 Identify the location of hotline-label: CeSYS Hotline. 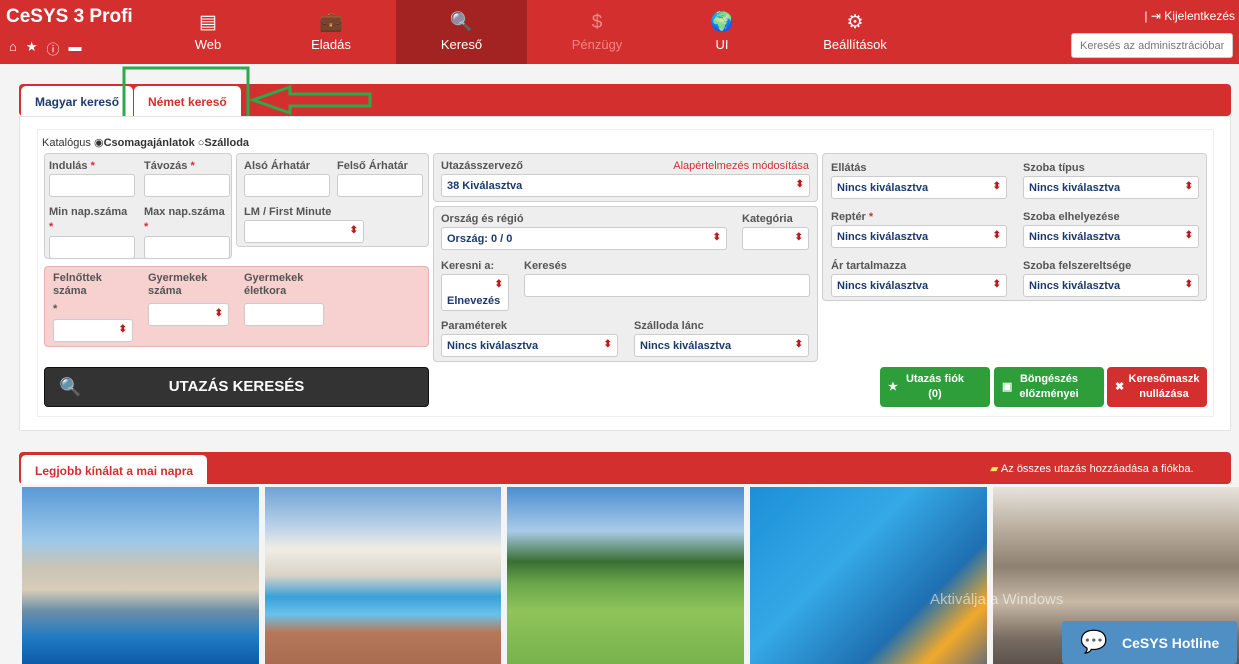
(1171, 643).